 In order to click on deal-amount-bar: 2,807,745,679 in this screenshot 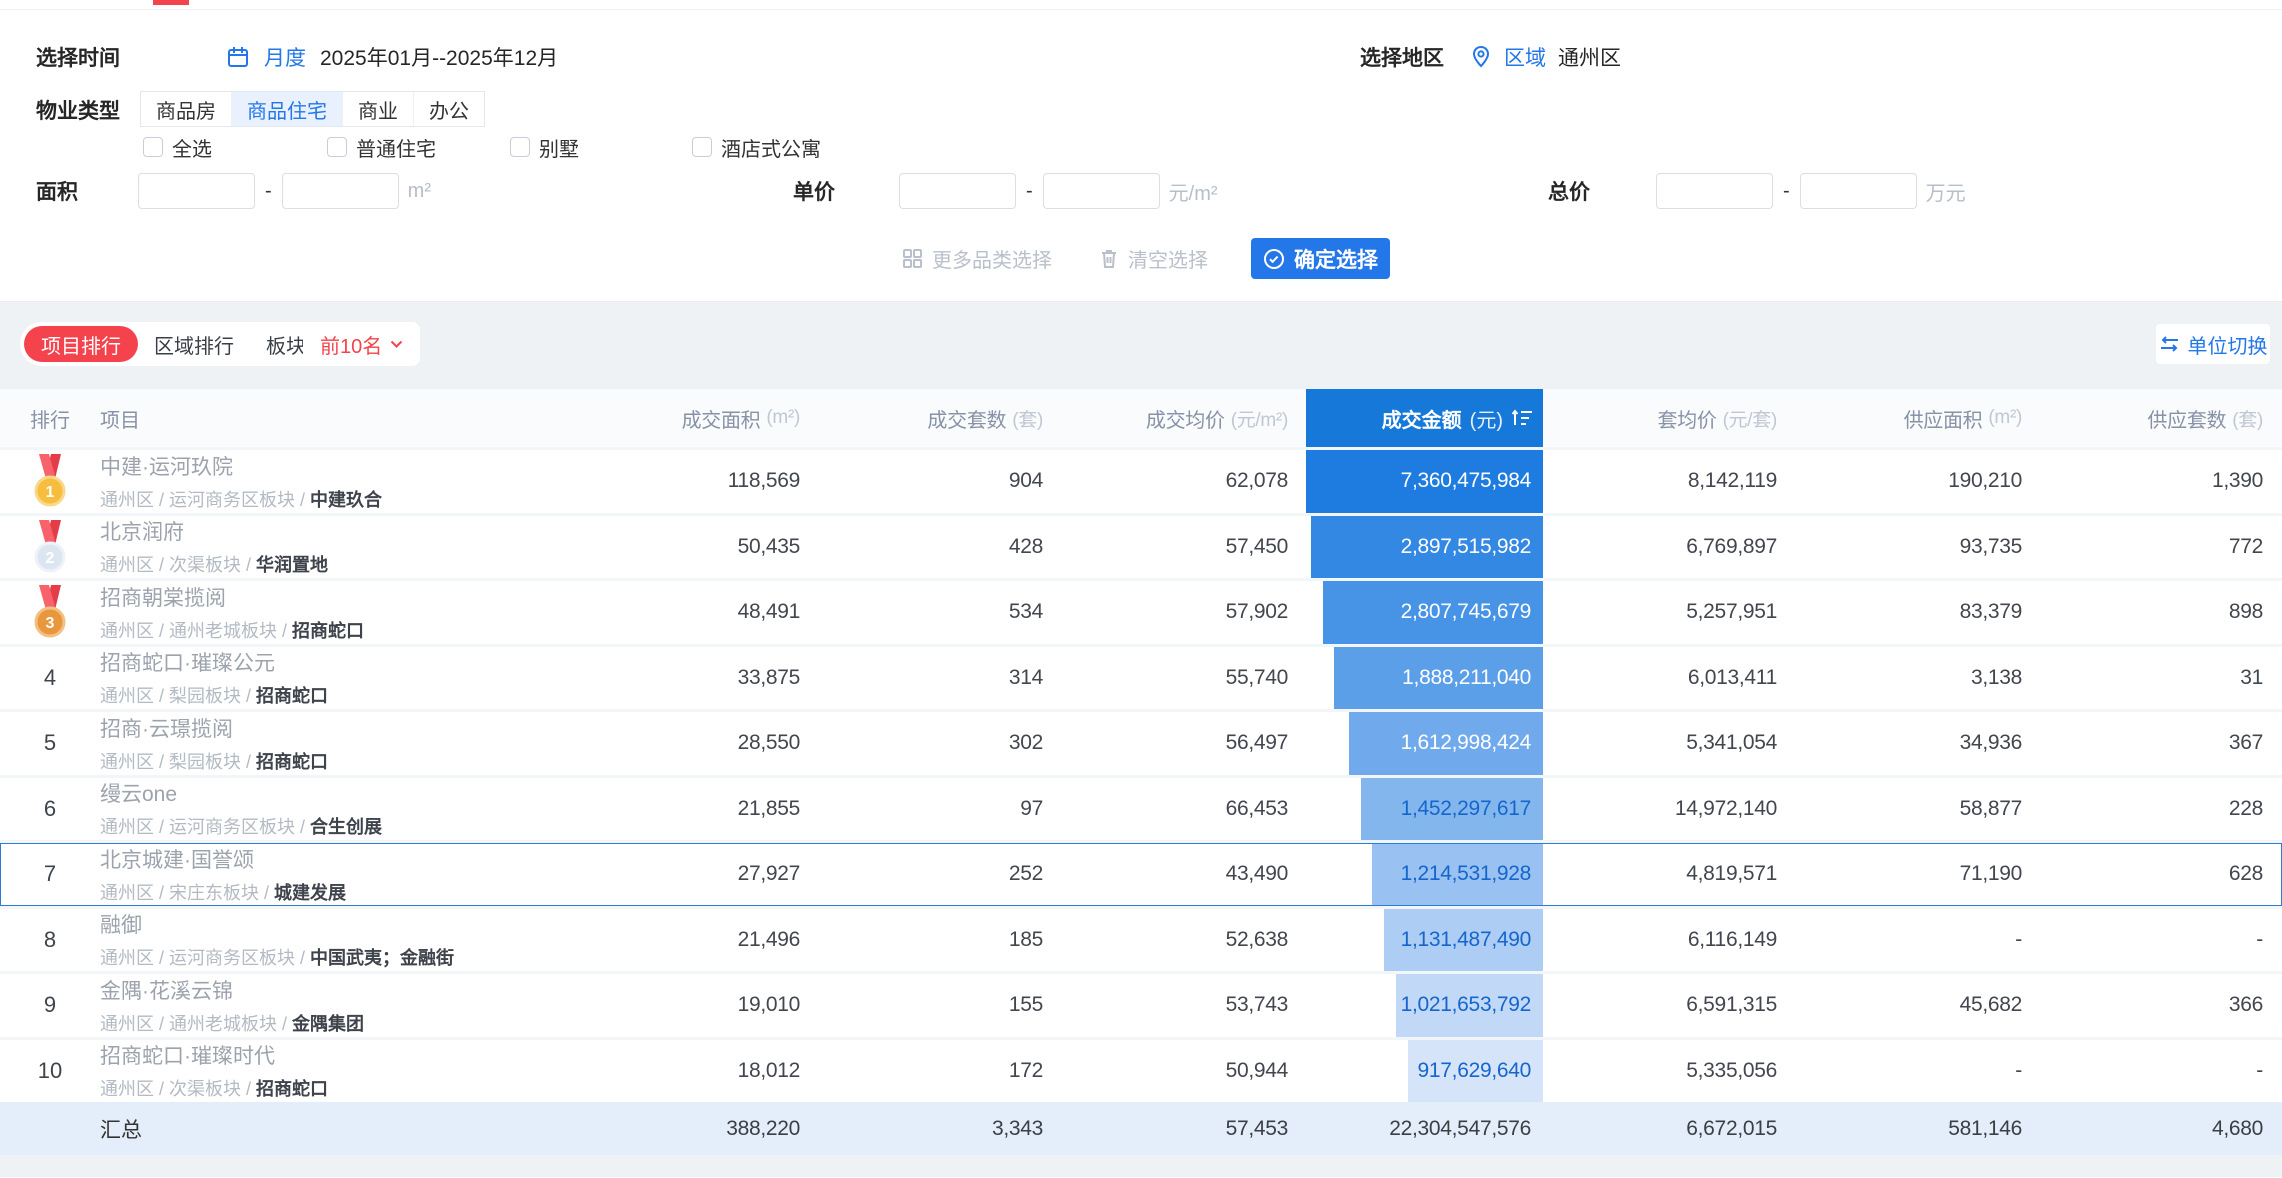, I will do `click(1433, 612)`.